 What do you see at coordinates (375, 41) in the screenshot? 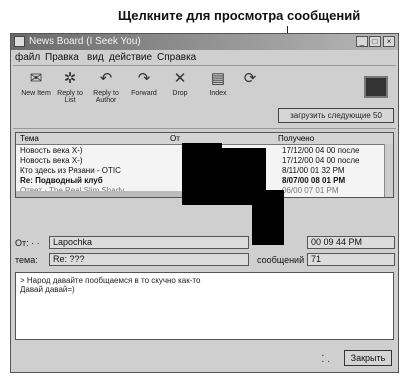
I see `maximize-button: □` at bounding box center [375, 41].